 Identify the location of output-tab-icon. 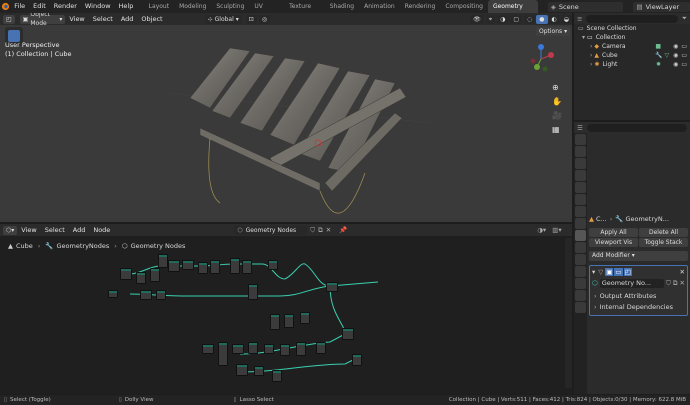
(580, 163).